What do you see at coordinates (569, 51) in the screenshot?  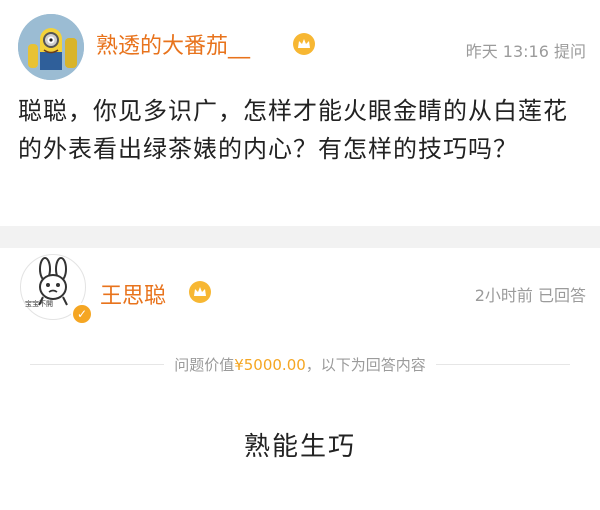 I see `question-action-text: 提问` at bounding box center [569, 51].